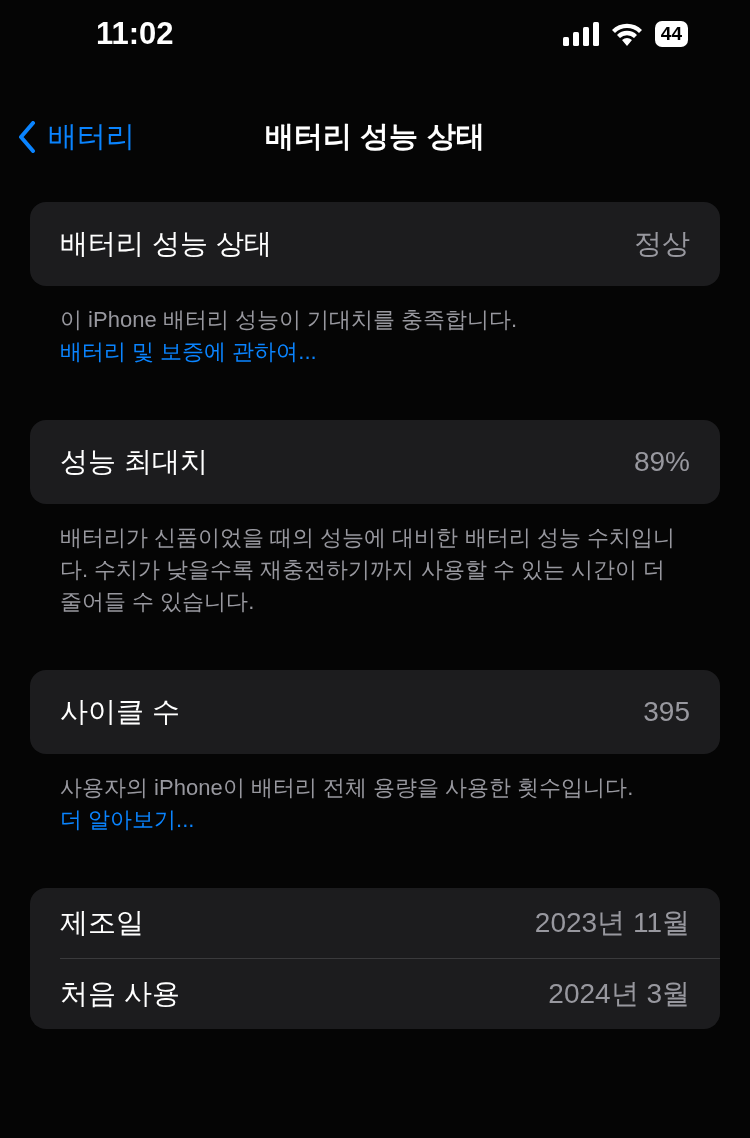  Describe the element at coordinates (67, 137) in the screenshot. I see `back-button: 배터리` at that location.